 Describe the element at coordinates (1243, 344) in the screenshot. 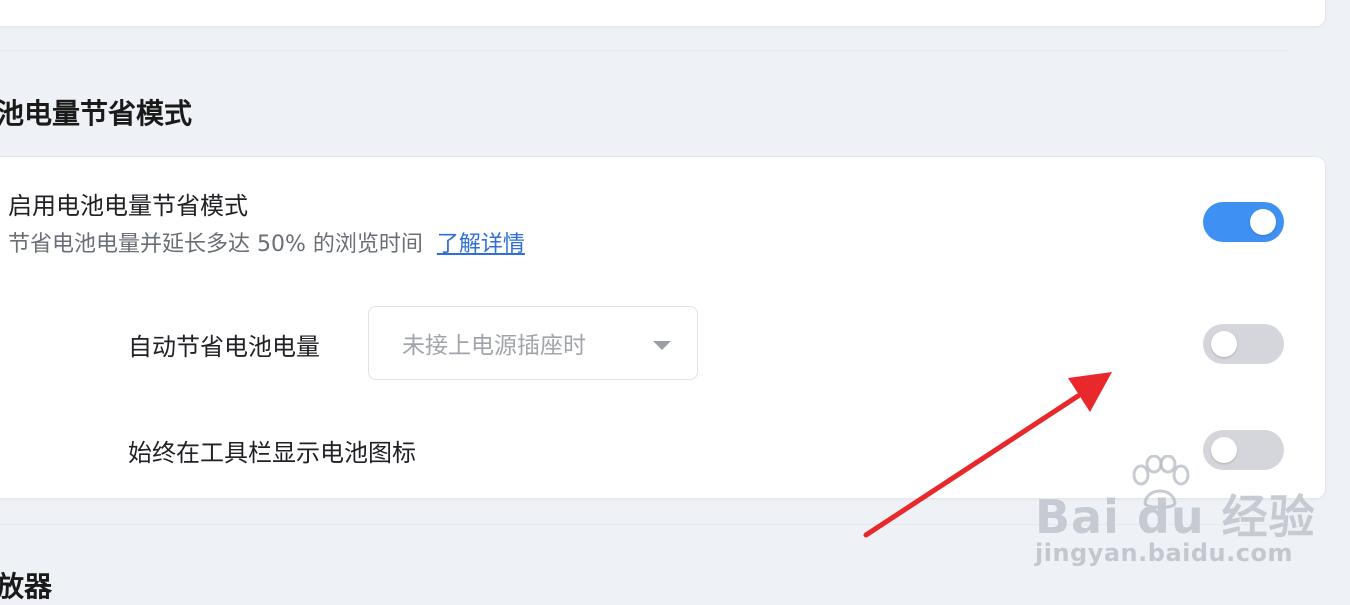

I see `auto-save-battery-toggle` at that location.